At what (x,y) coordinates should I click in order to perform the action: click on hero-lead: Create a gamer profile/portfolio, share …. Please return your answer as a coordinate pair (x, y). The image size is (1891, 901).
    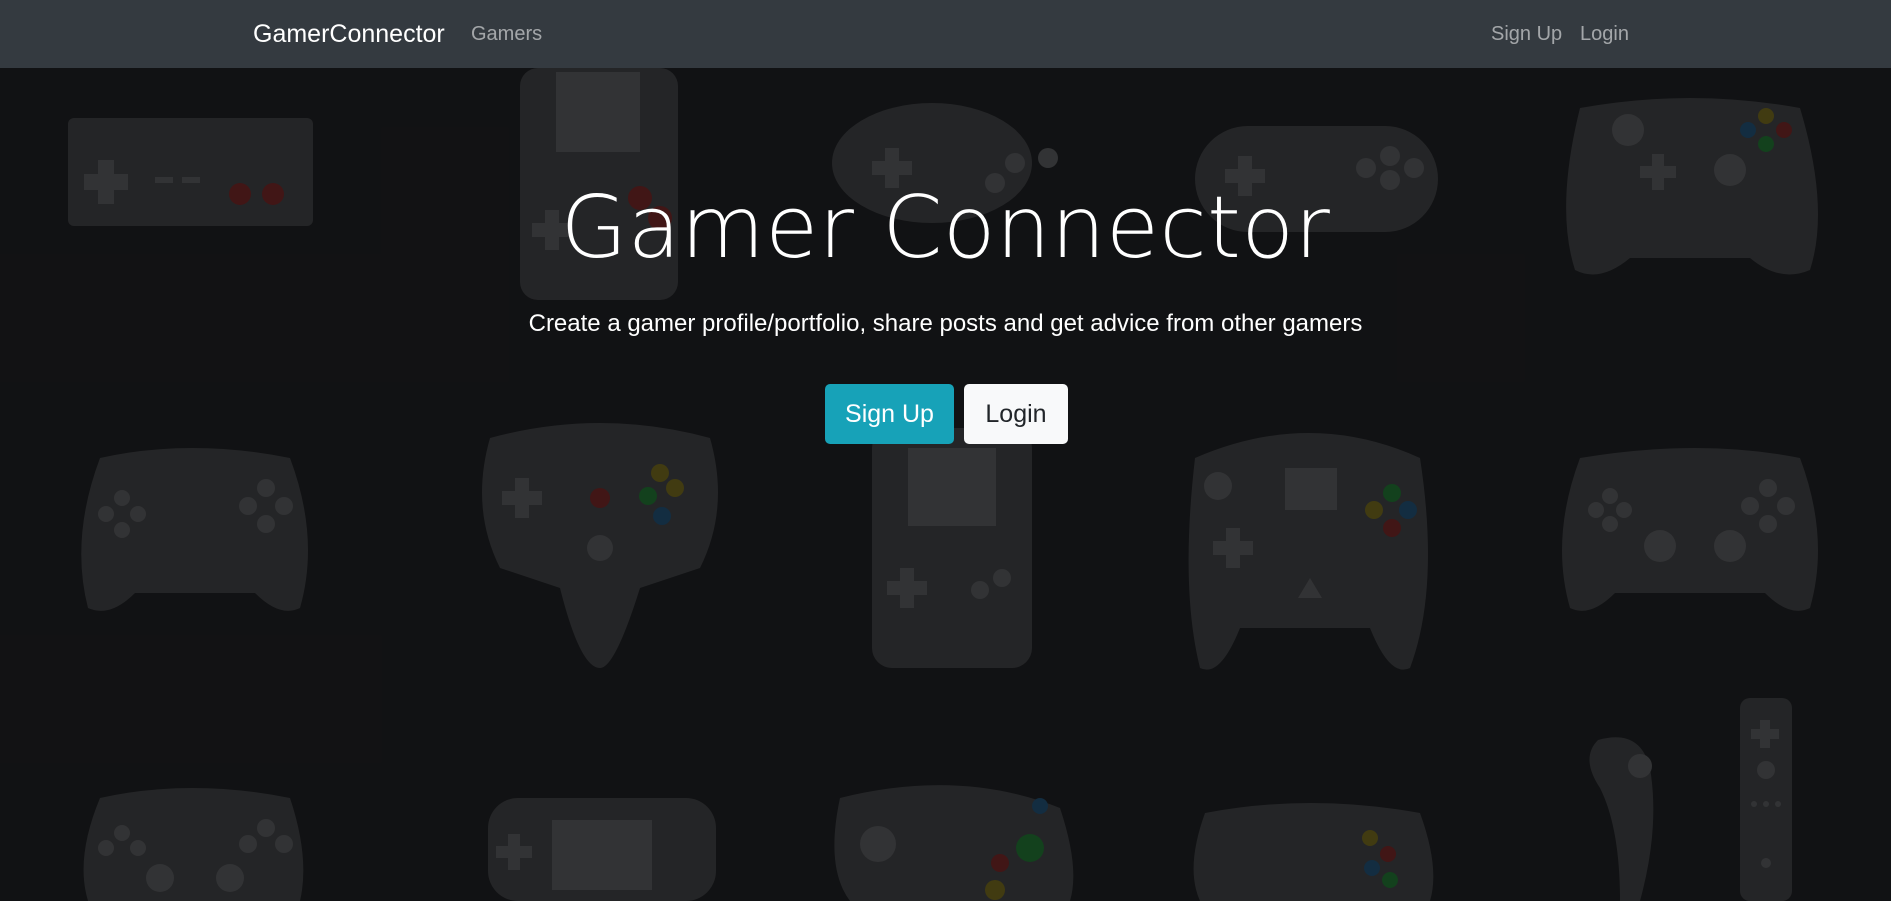
    Looking at the image, I should click on (945, 323).